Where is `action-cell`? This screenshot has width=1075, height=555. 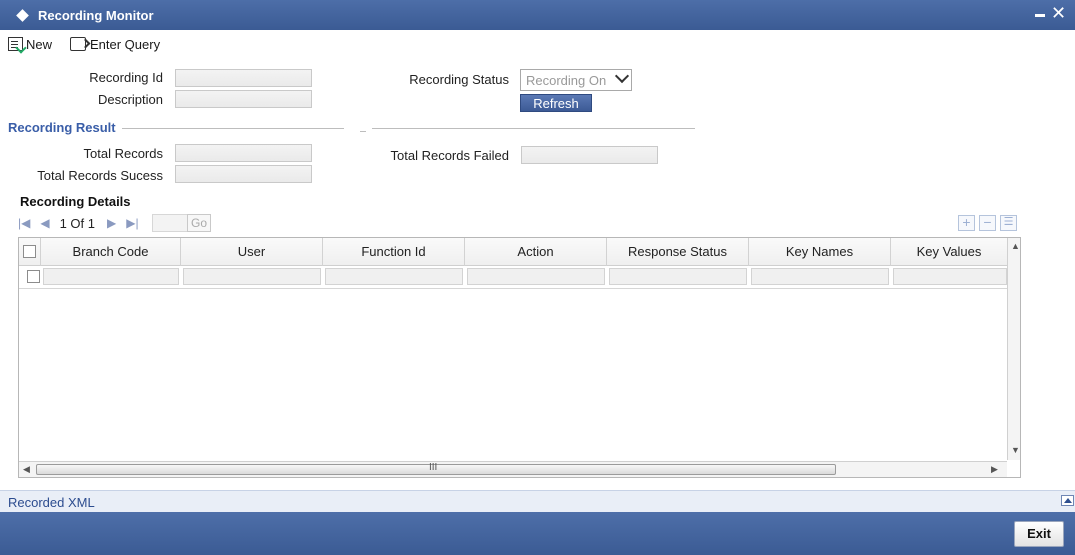 action-cell is located at coordinates (536, 276).